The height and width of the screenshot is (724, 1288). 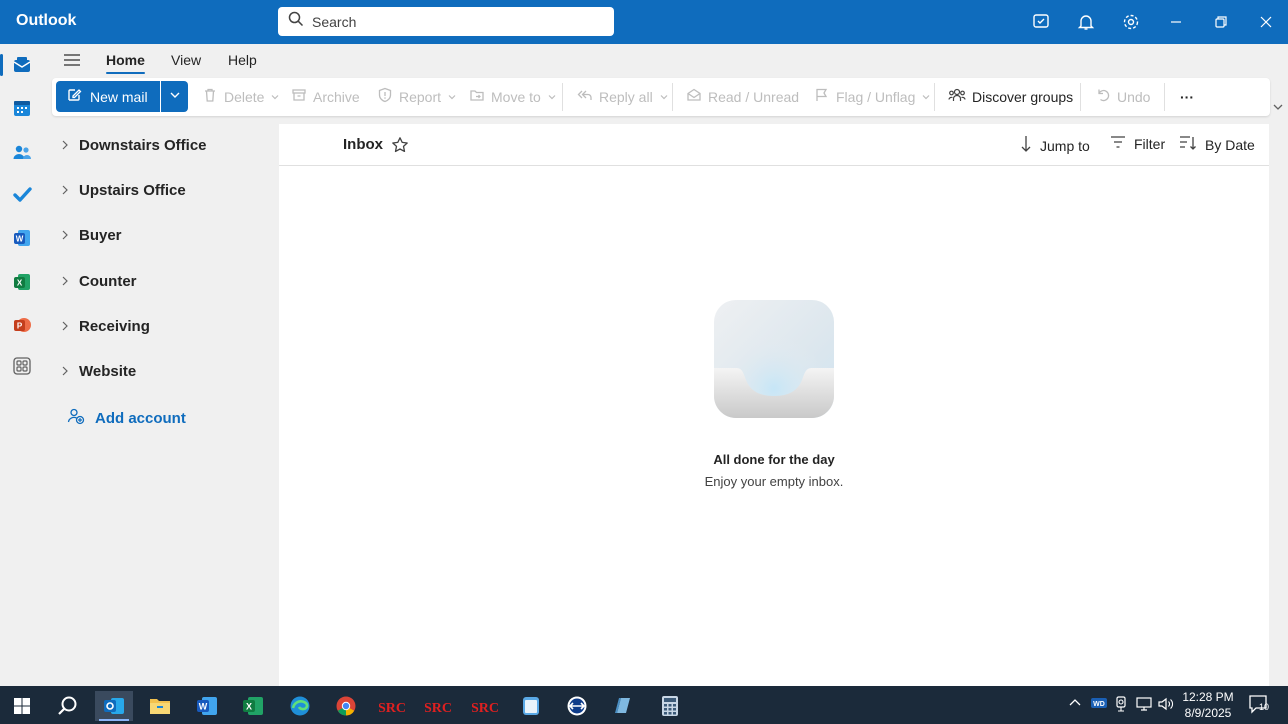 I want to click on empty-state-title: All done for the day, so click(x=774, y=459).